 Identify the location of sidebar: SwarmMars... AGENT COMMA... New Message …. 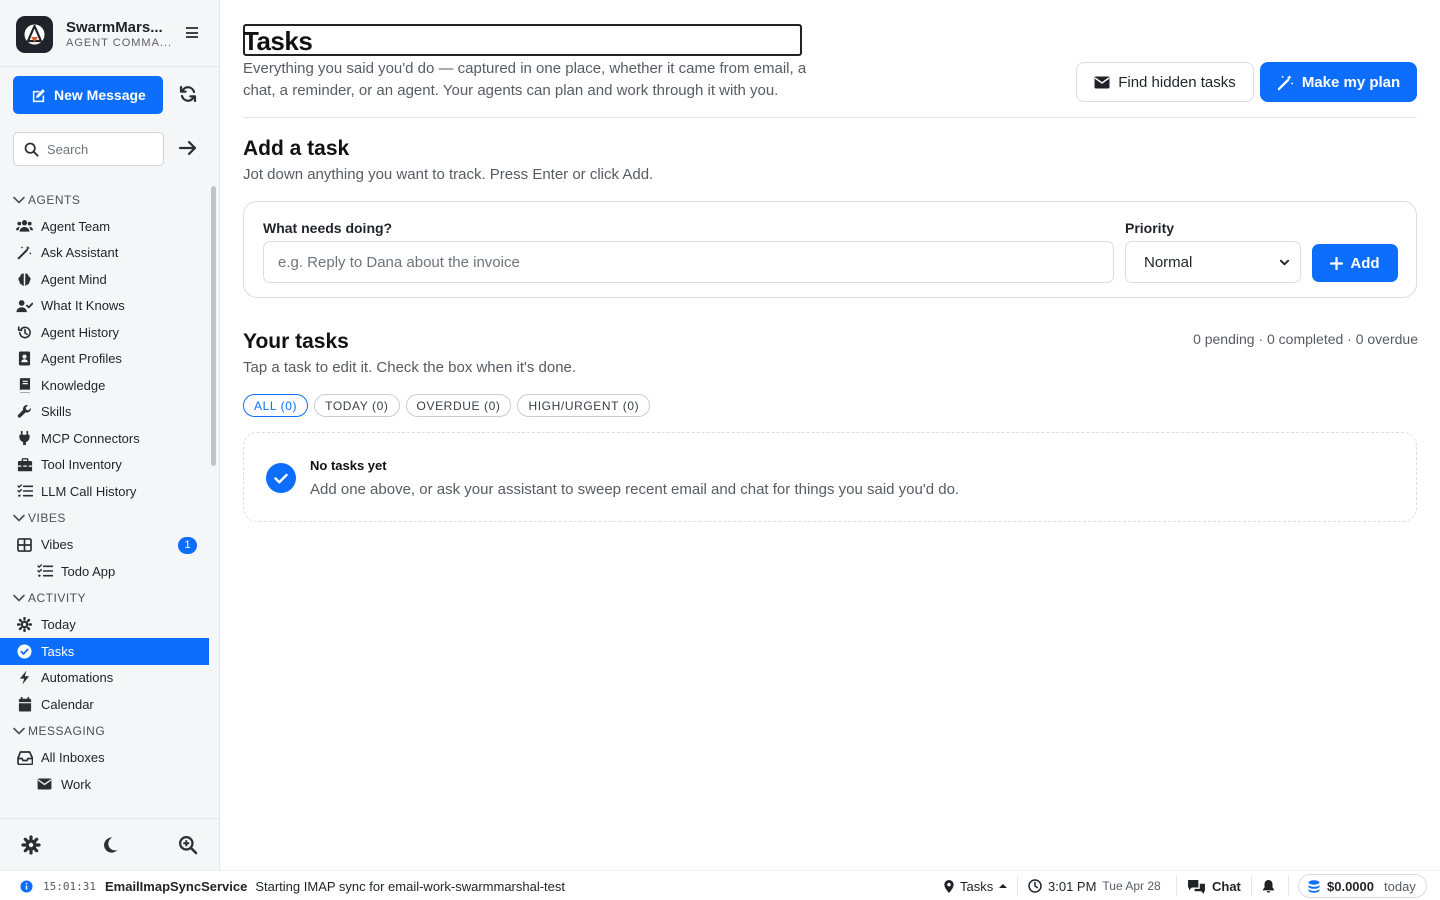
(110, 435).